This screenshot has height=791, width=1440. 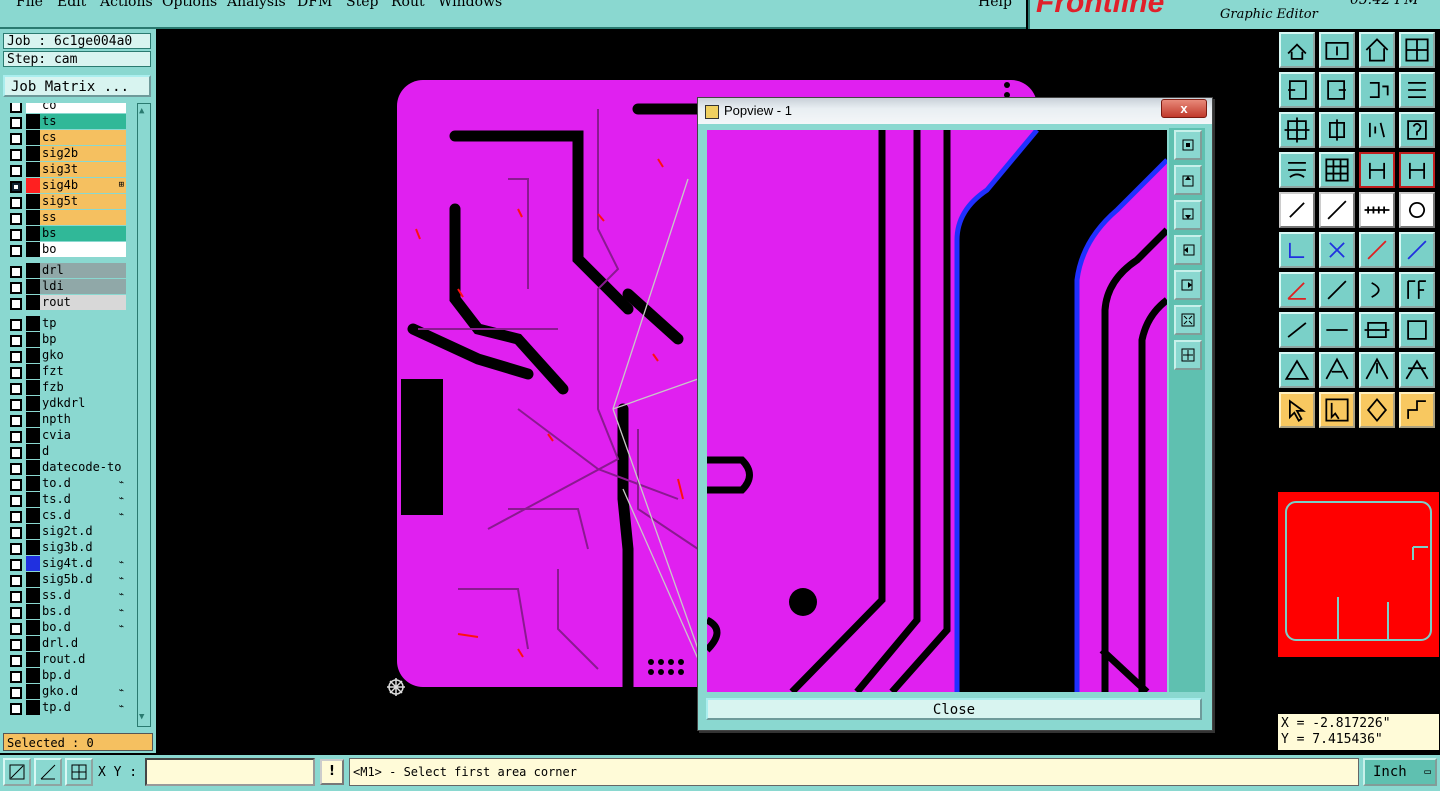 What do you see at coordinates (65, 137) in the screenshot?
I see `layer-row: cs` at bounding box center [65, 137].